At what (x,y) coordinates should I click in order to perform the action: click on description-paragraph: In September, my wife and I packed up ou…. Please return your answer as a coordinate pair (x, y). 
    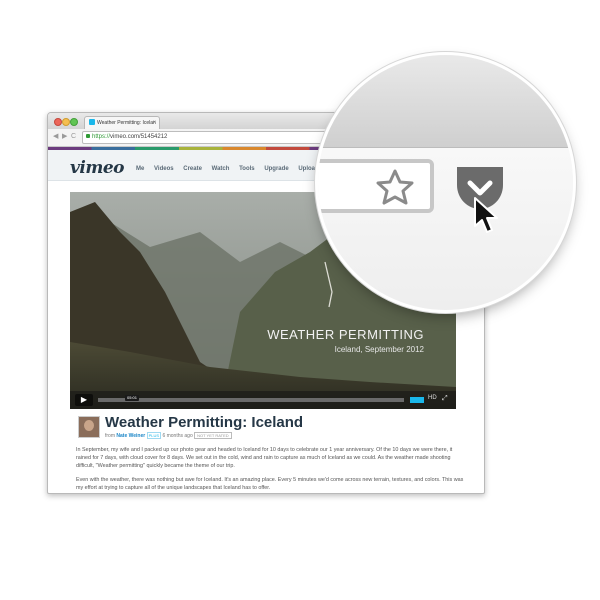
    Looking at the image, I should click on (264, 458).